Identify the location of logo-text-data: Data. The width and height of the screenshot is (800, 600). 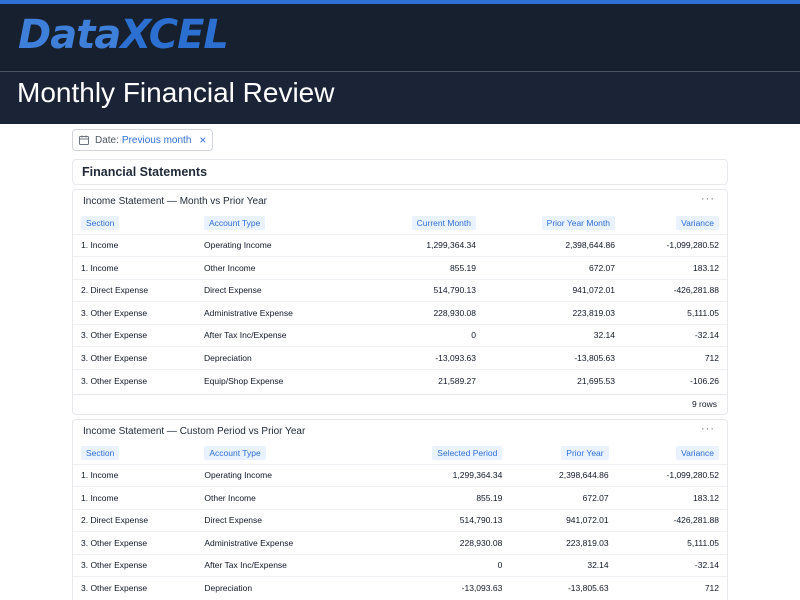
(69, 35).